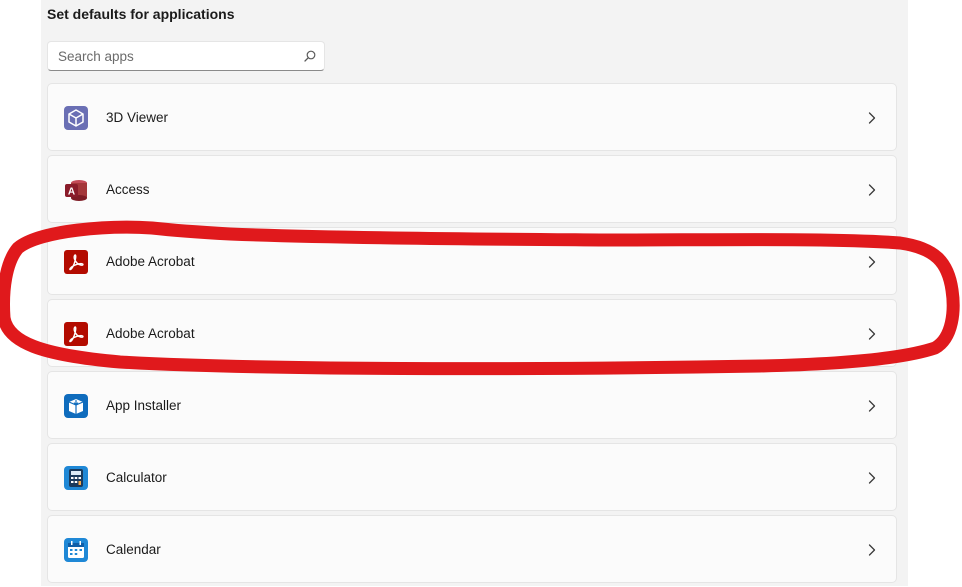 The image size is (962, 587). Describe the element at coordinates (472, 477) in the screenshot. I see `app-row-calculator: Calculator` at that location.